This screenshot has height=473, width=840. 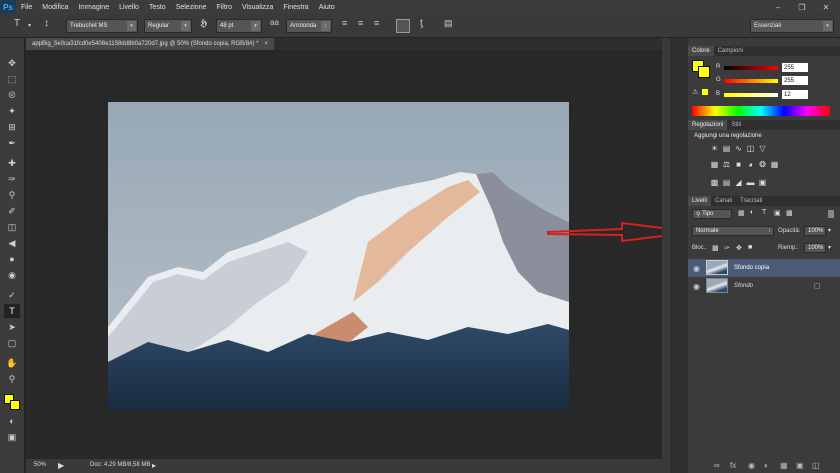 What do you see at coordinates (12, 275) in the screenshot?
I see `dodge-tool-icon: ◉` at bounding box center [12, 275].